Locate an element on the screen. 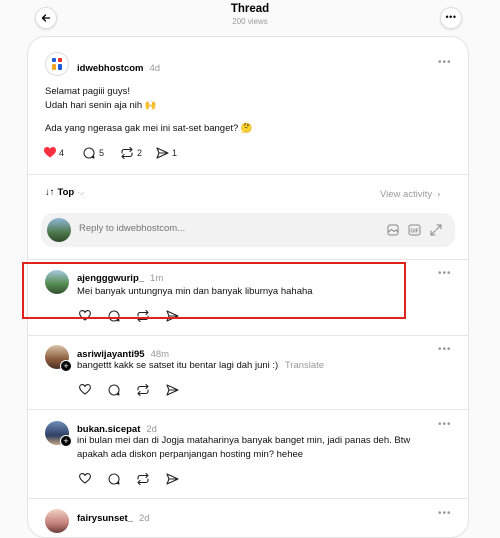 This screenshot has height=538, width=500. reply-avatar is located at coordinates (57, 521).